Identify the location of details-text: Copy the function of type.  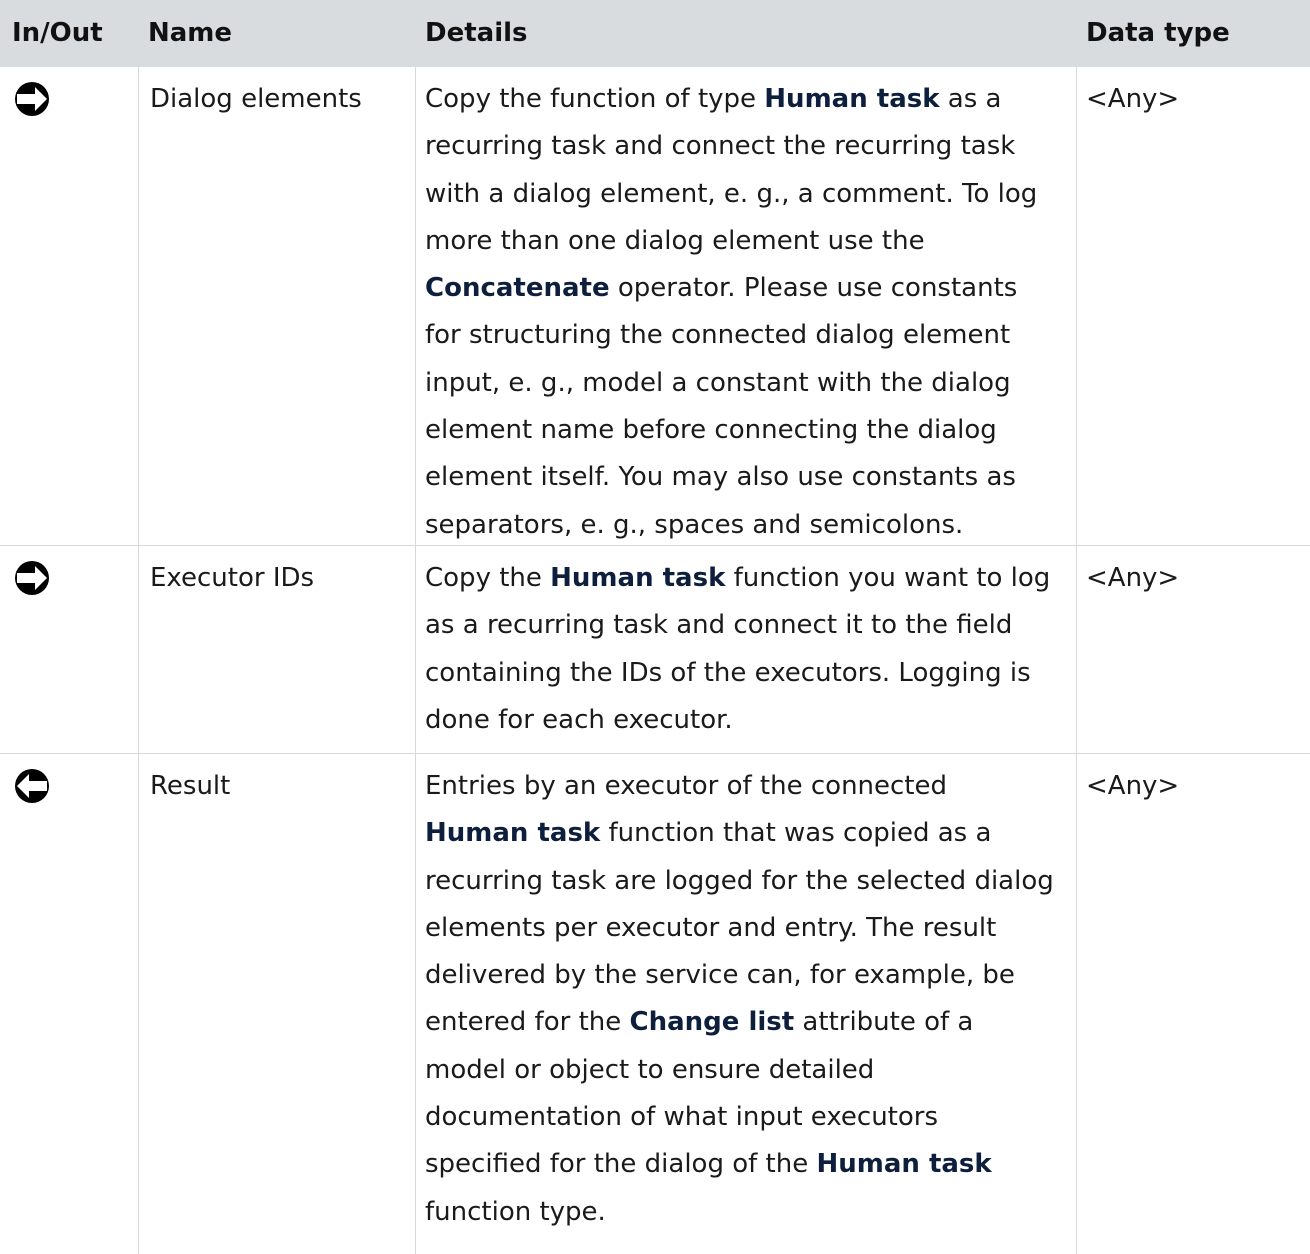
(595, 99).